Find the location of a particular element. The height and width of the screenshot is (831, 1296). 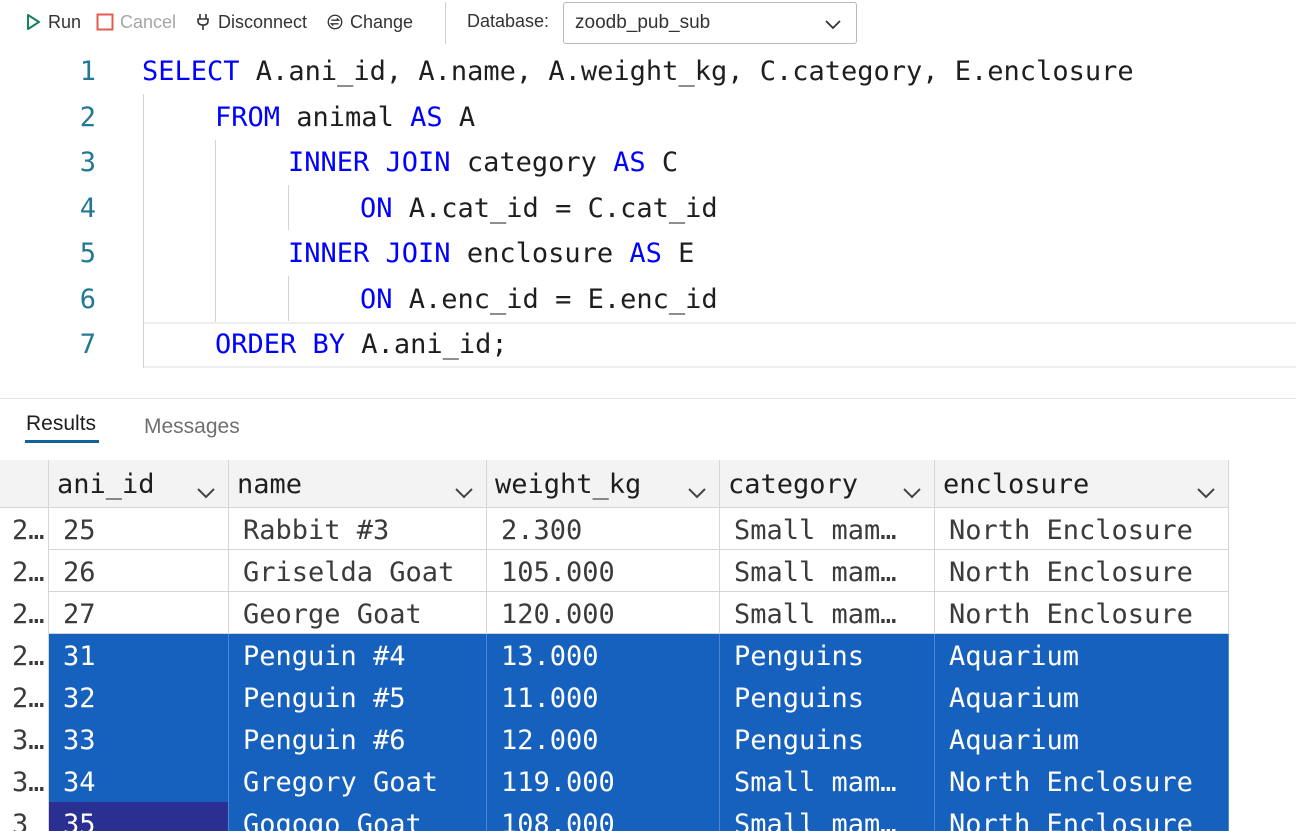

panel-divider is located at coordinates (648, 398).